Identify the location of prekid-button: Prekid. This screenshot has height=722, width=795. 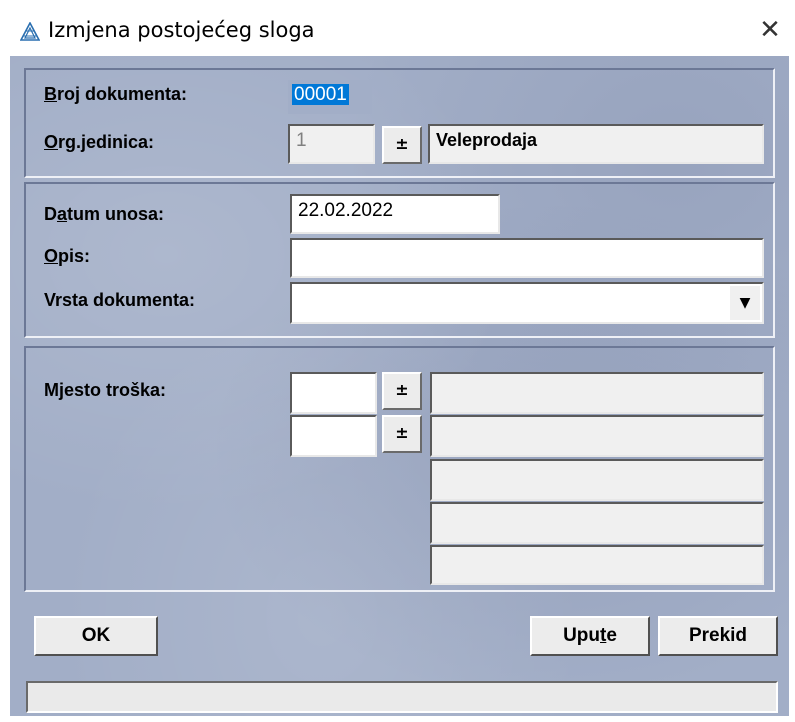
(718, 636).